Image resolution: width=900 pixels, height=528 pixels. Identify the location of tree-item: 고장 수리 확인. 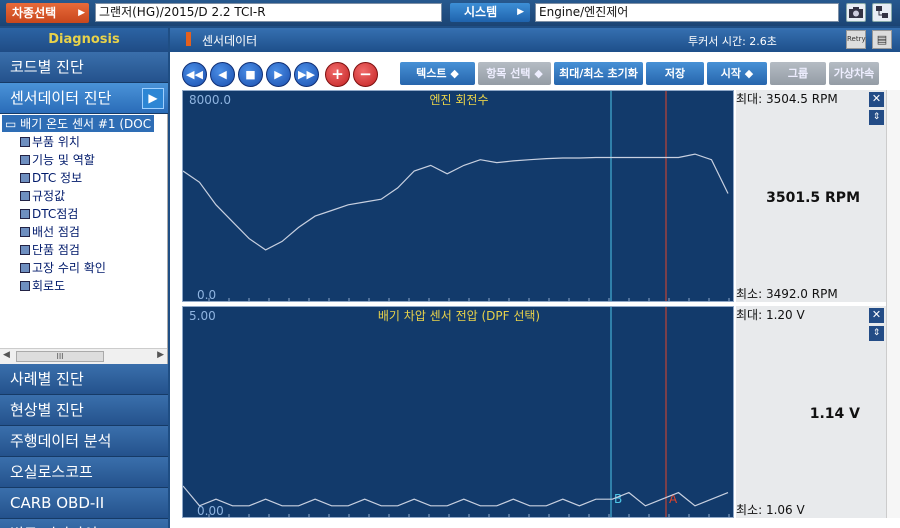
(63, 267).